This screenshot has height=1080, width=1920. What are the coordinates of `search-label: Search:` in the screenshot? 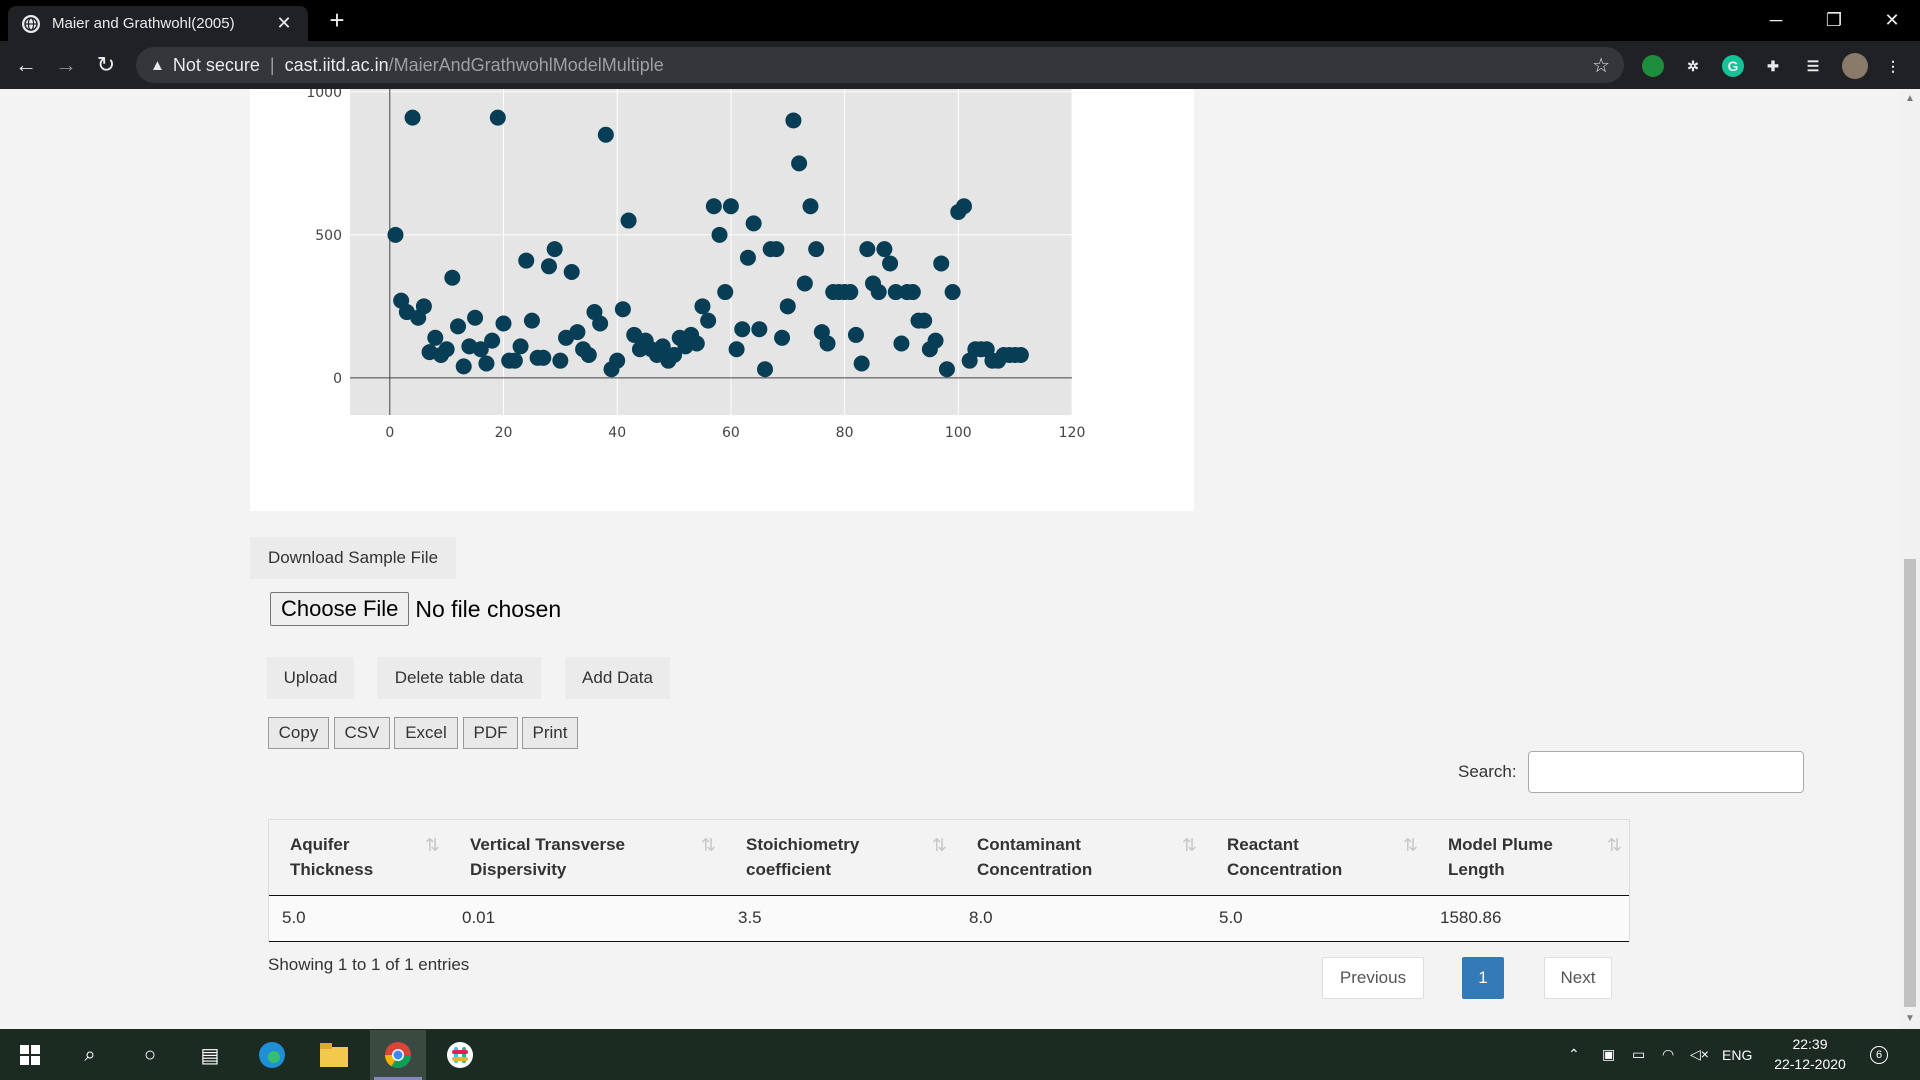 It's located at (1487, 771).